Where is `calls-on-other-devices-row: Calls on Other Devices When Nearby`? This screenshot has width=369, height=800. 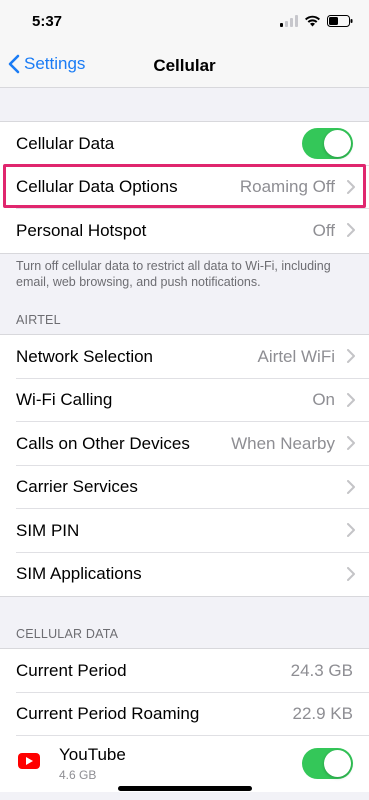 calls-on-other-devices-row: Calls on Other Devices When Nearby is located at coordinates (184, 444).